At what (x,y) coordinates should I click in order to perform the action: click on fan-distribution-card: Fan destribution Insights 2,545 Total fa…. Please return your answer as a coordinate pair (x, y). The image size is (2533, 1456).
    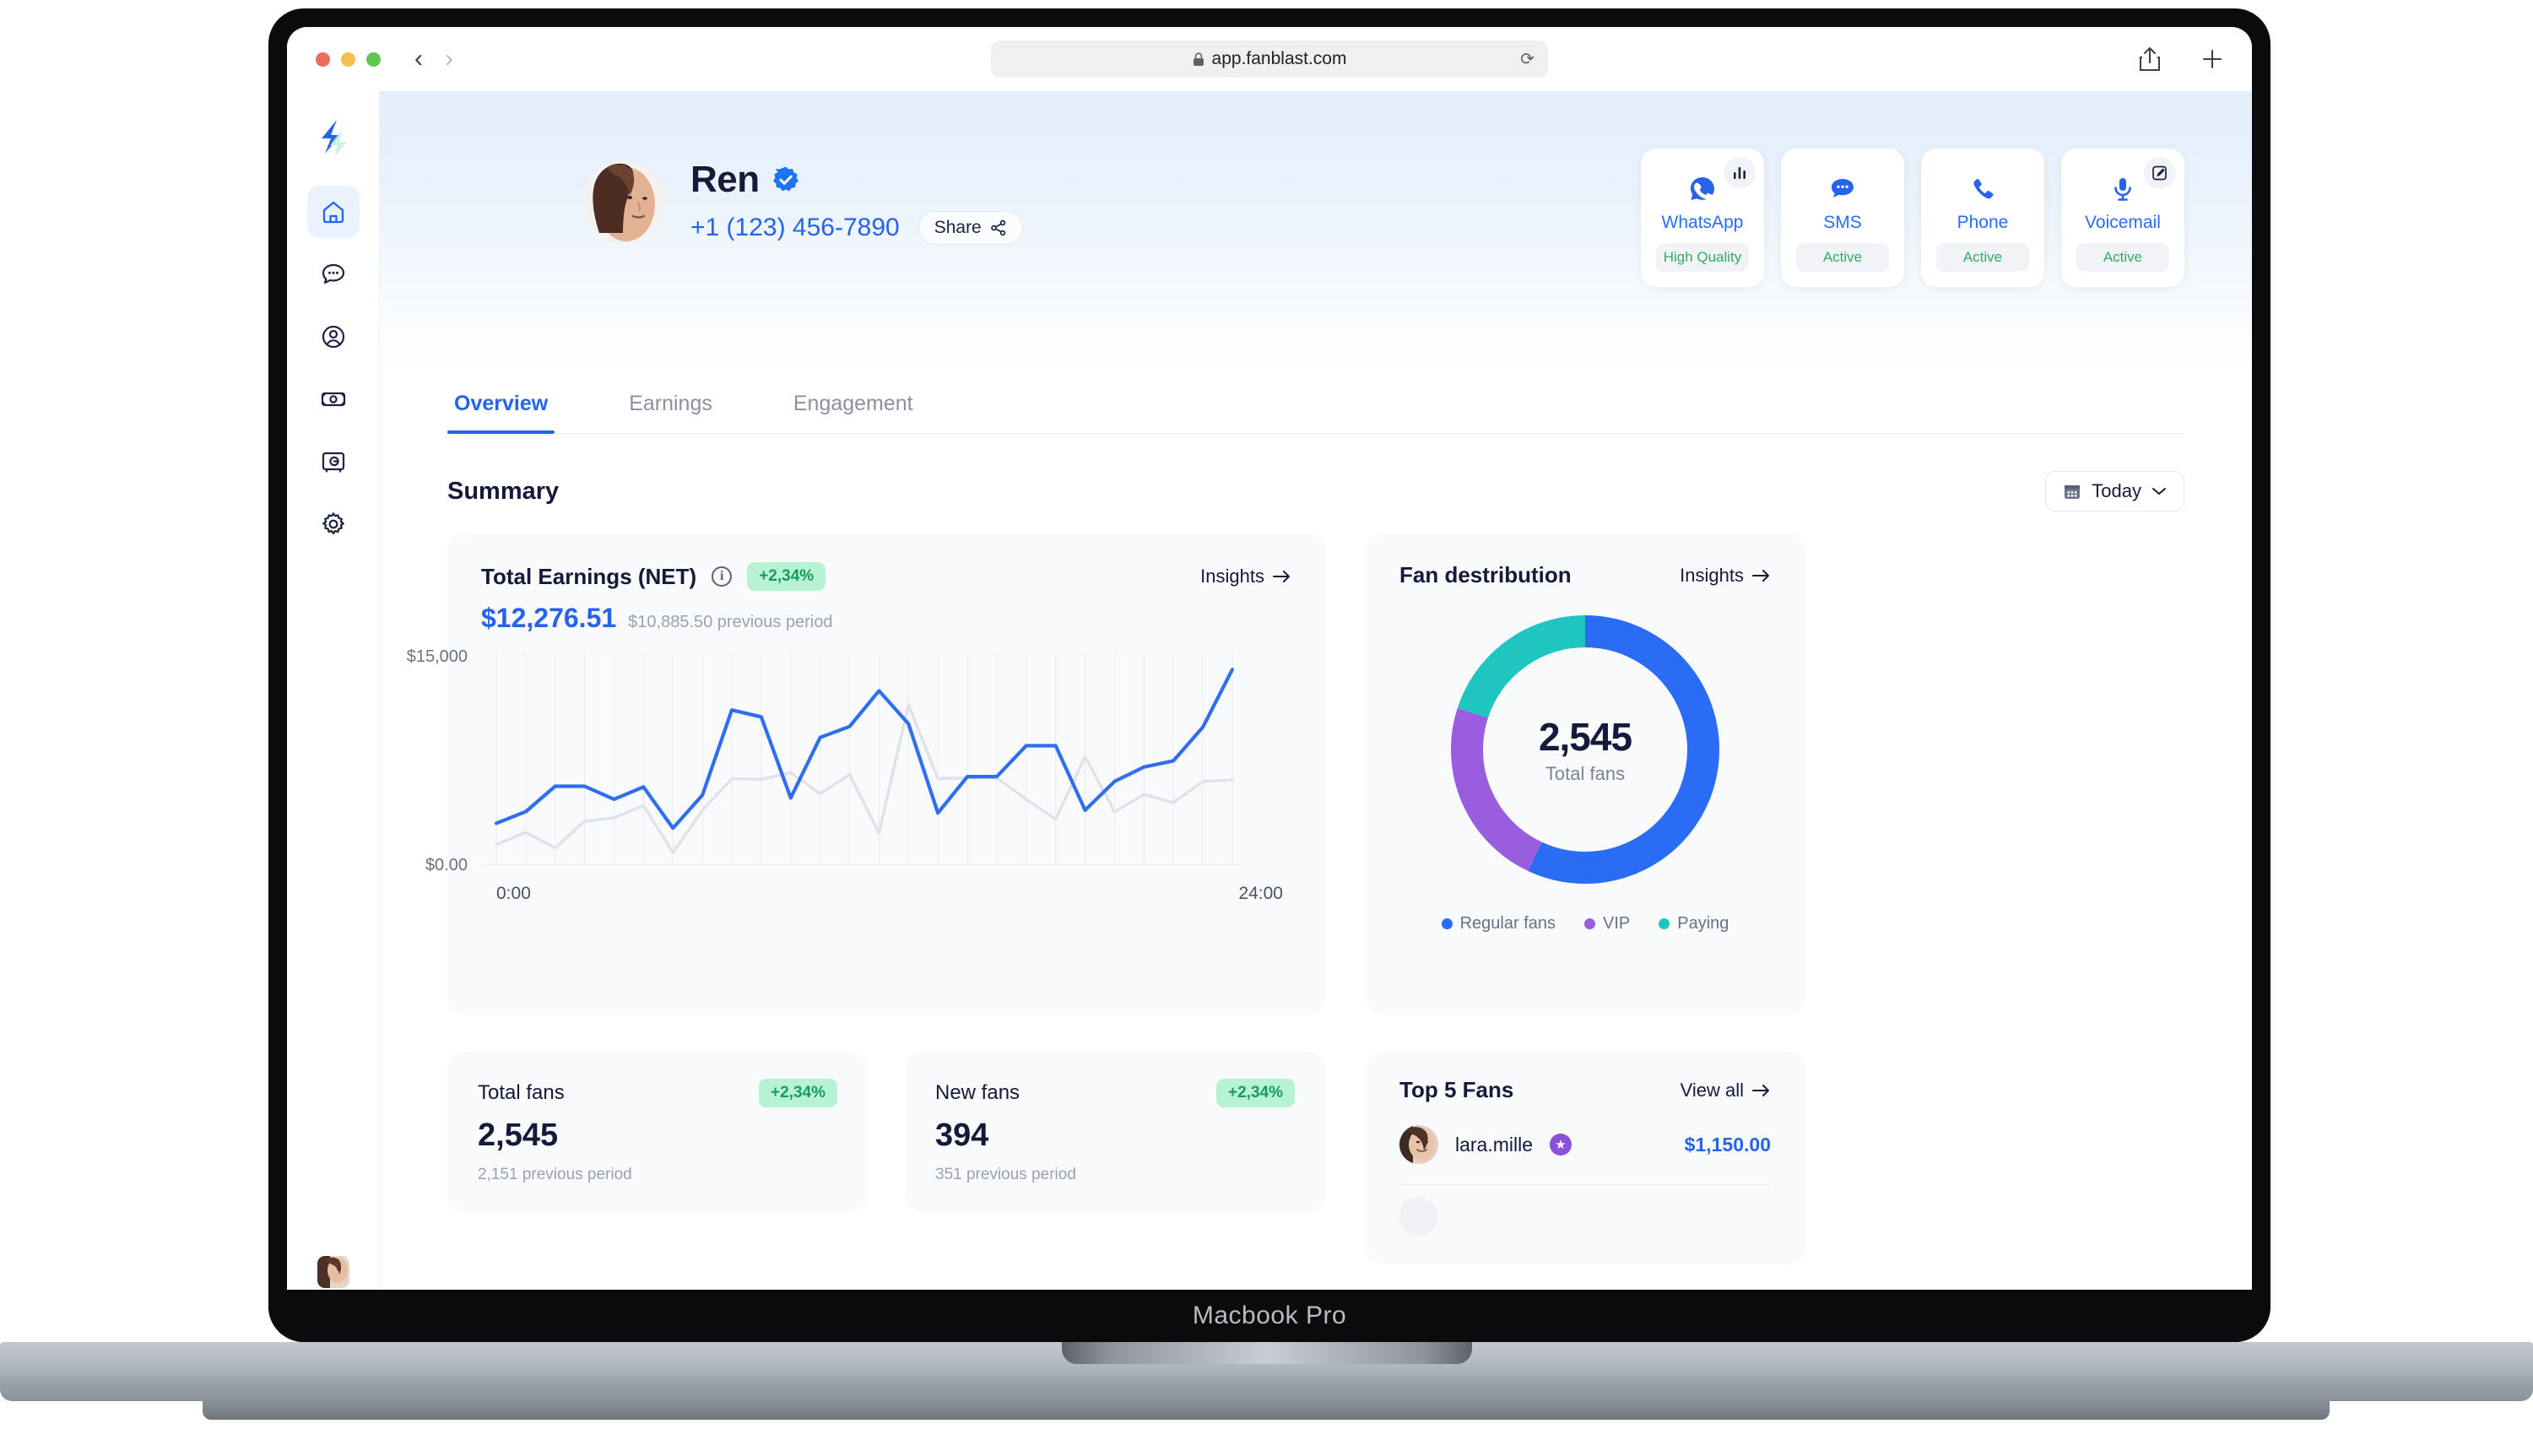
    Looking at the image, I should click on (1585, 774).